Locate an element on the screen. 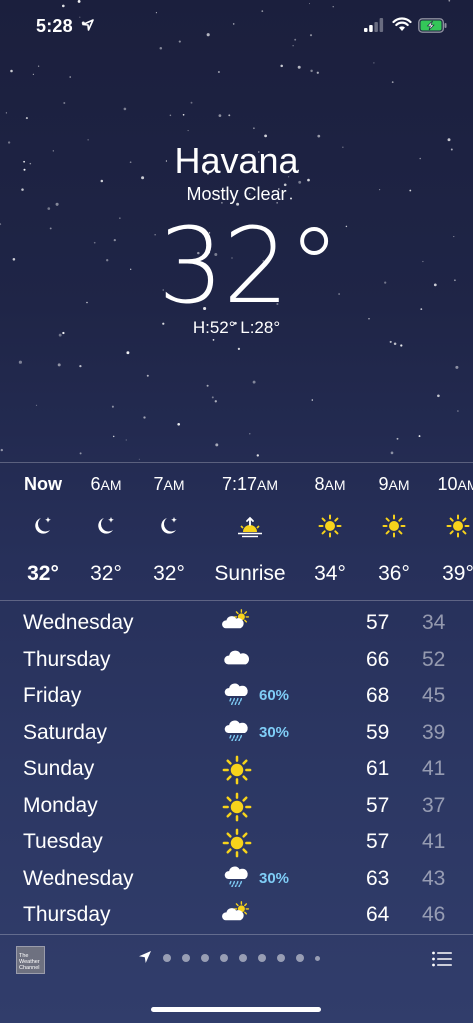  current-temperature: 32° is located at coordinates (248, 266).